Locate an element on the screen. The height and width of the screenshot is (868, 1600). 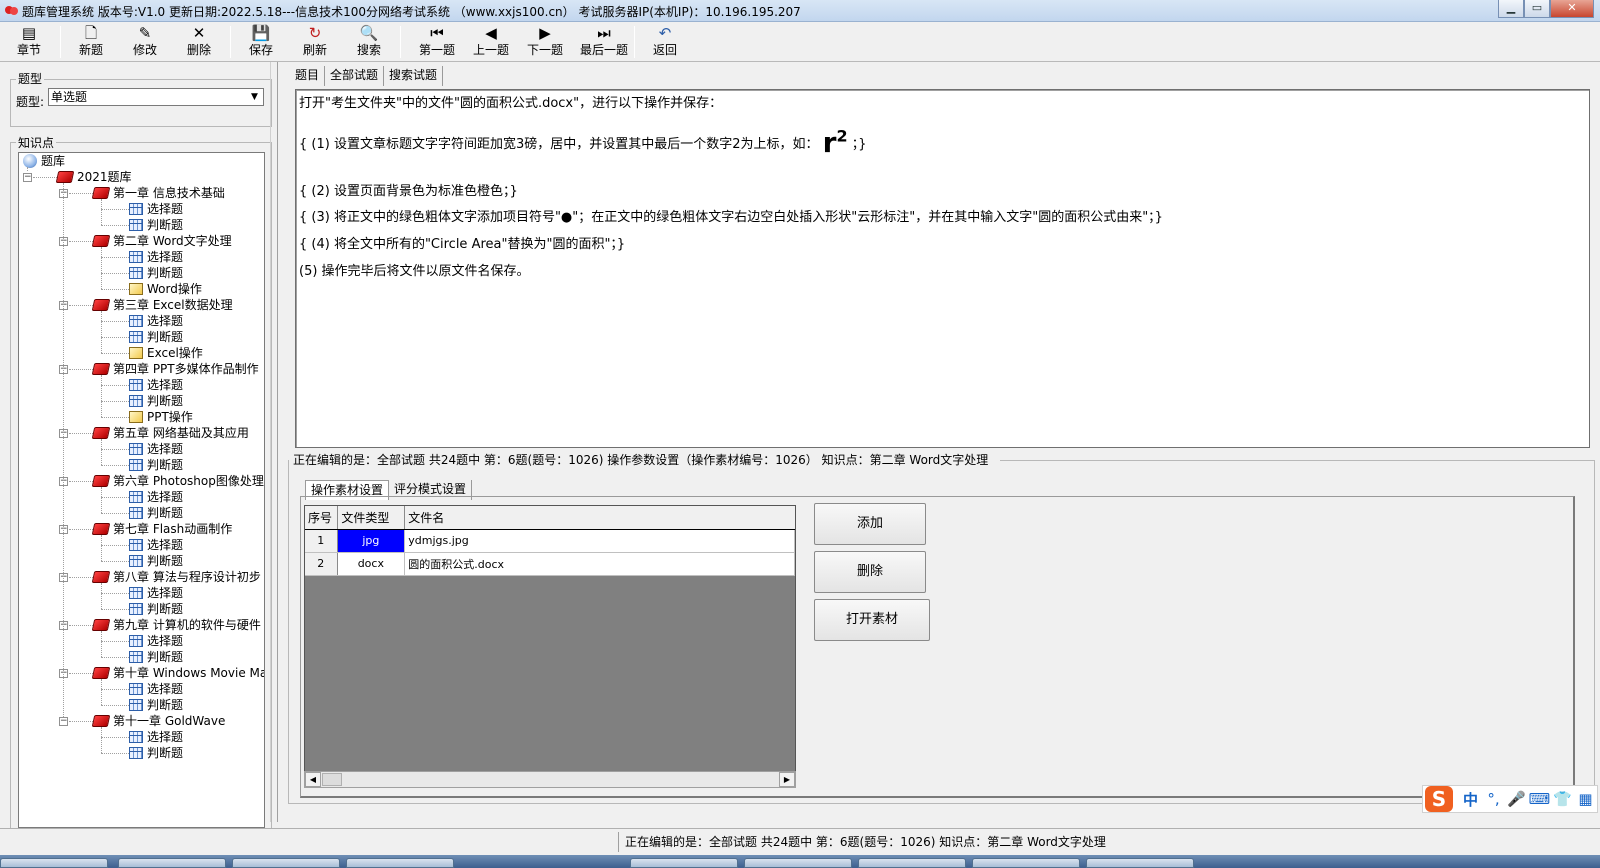
new-question-button: 🗋 新题 is located at coordinates (91, 42).